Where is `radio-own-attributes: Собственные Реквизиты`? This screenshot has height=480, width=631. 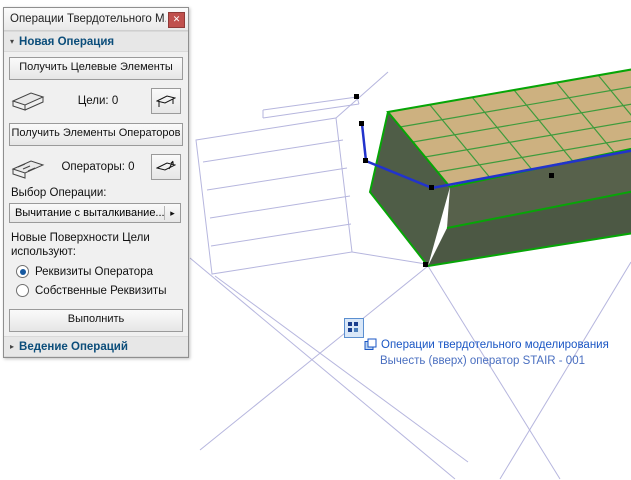 radio-own-attributes: Собственные Реквизиты is located at coordinates (96, 290).